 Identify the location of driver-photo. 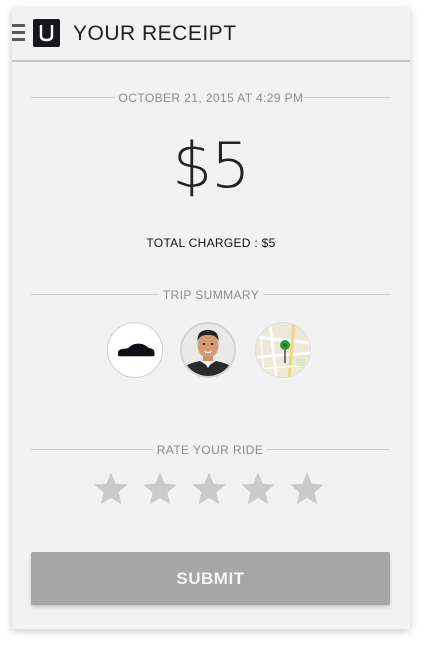
(208, 350).